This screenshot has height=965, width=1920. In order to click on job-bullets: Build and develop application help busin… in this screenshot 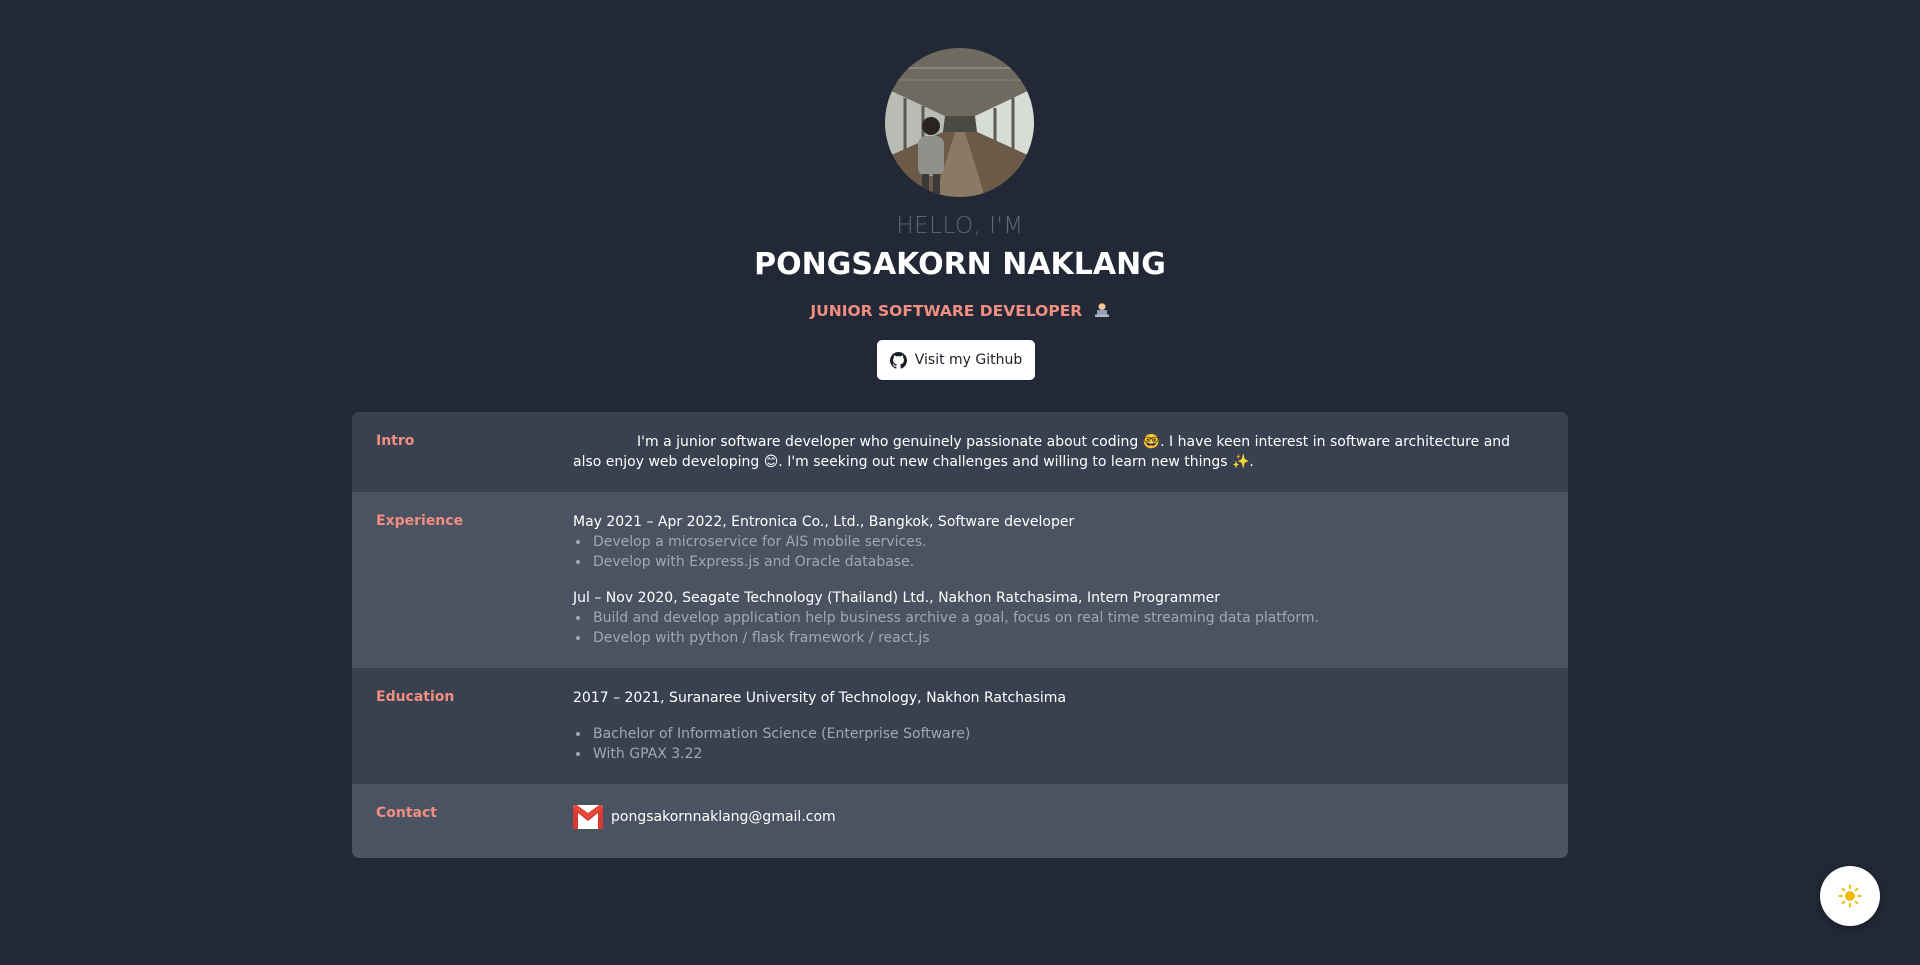, I will do `click(1053, 628)`.